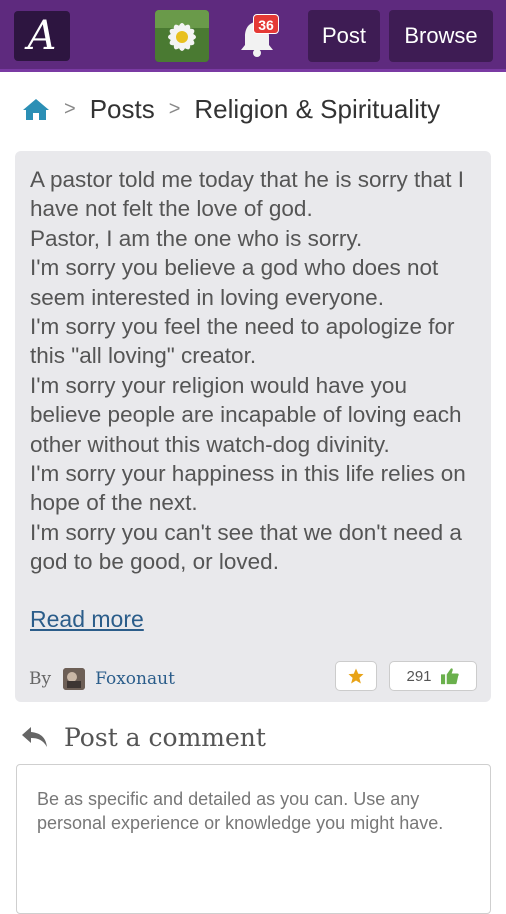 The width and height of the screenshot is (506, 914). What do you see at coordinates (87, 619) in the screenshot?
I see `read-more-link: Read more` at bounding box center [87, 619].